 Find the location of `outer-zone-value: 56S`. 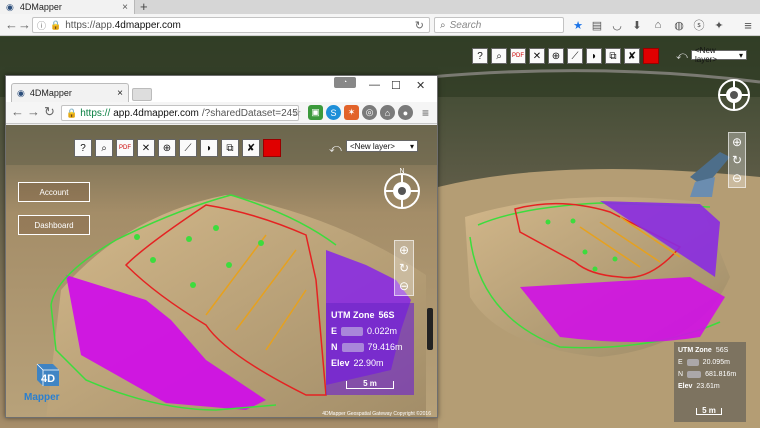

outer-zone-value: 56S is located at coordinates (722, 350).